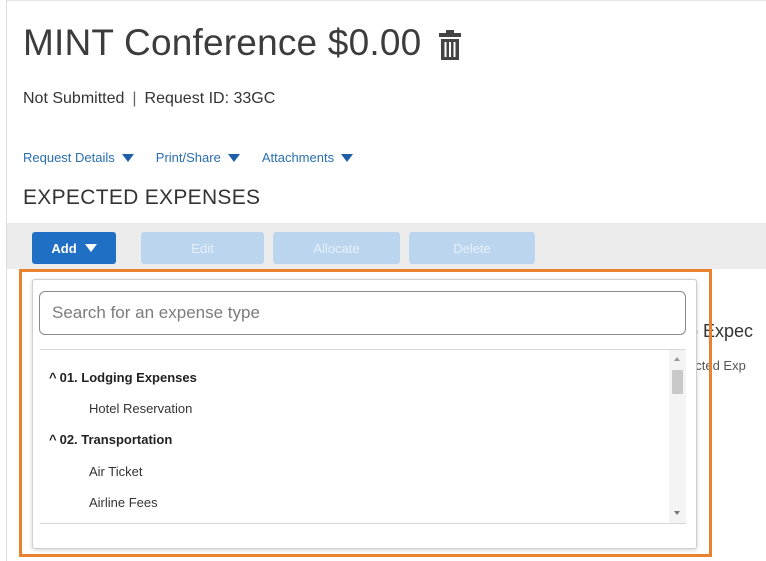 Image resolution: width=766 pixels, height=561 pixels. What do you see at coordinates (210, 98) in the screenshot?
I see `request-id: Request ID: 33GC` at bounding box center [210, 98].